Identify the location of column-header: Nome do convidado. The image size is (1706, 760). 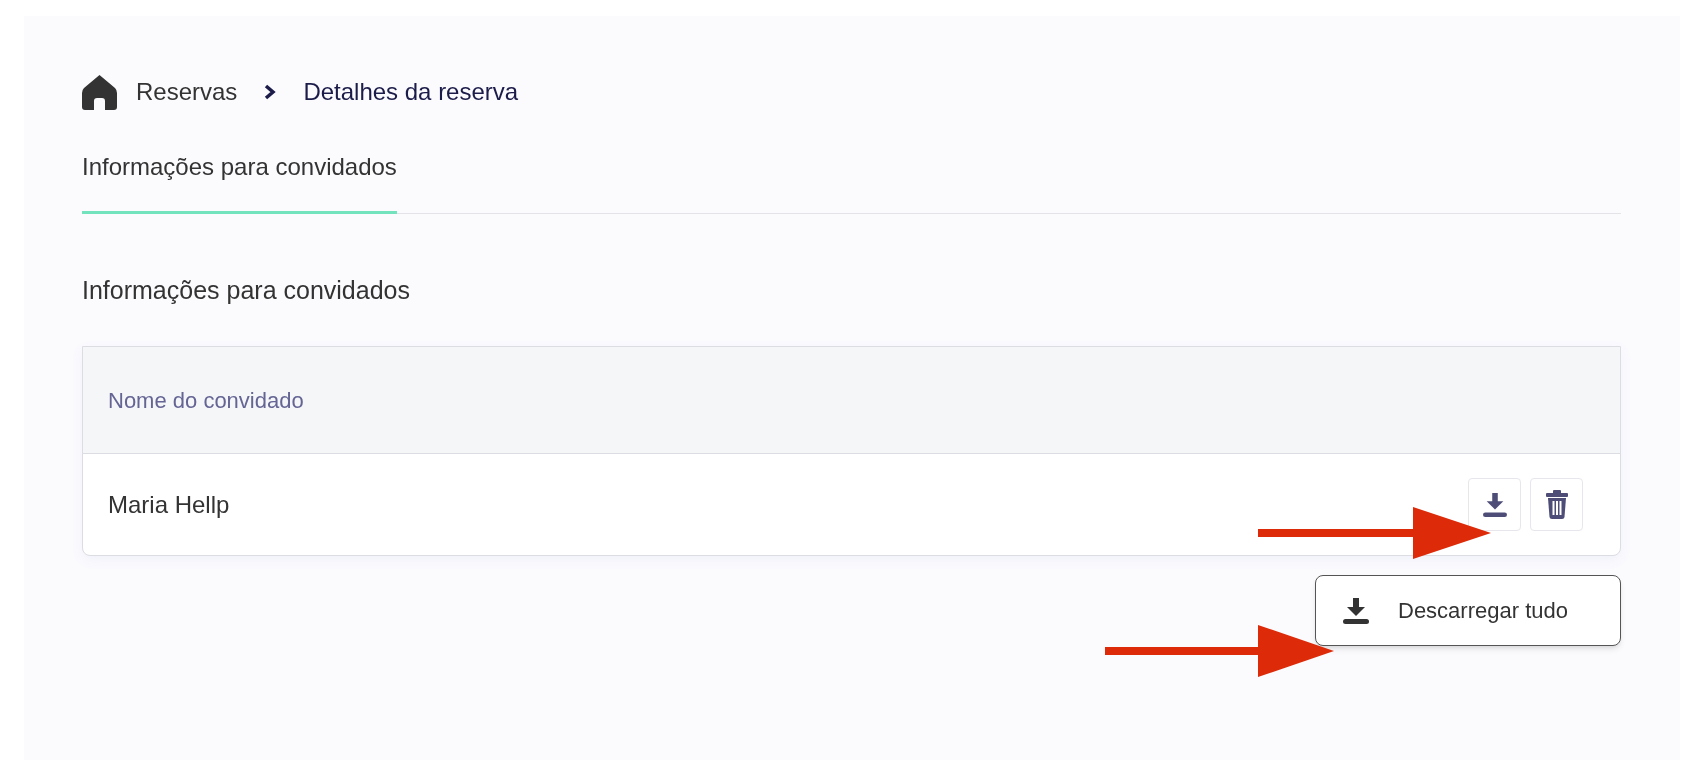
(206, 400).